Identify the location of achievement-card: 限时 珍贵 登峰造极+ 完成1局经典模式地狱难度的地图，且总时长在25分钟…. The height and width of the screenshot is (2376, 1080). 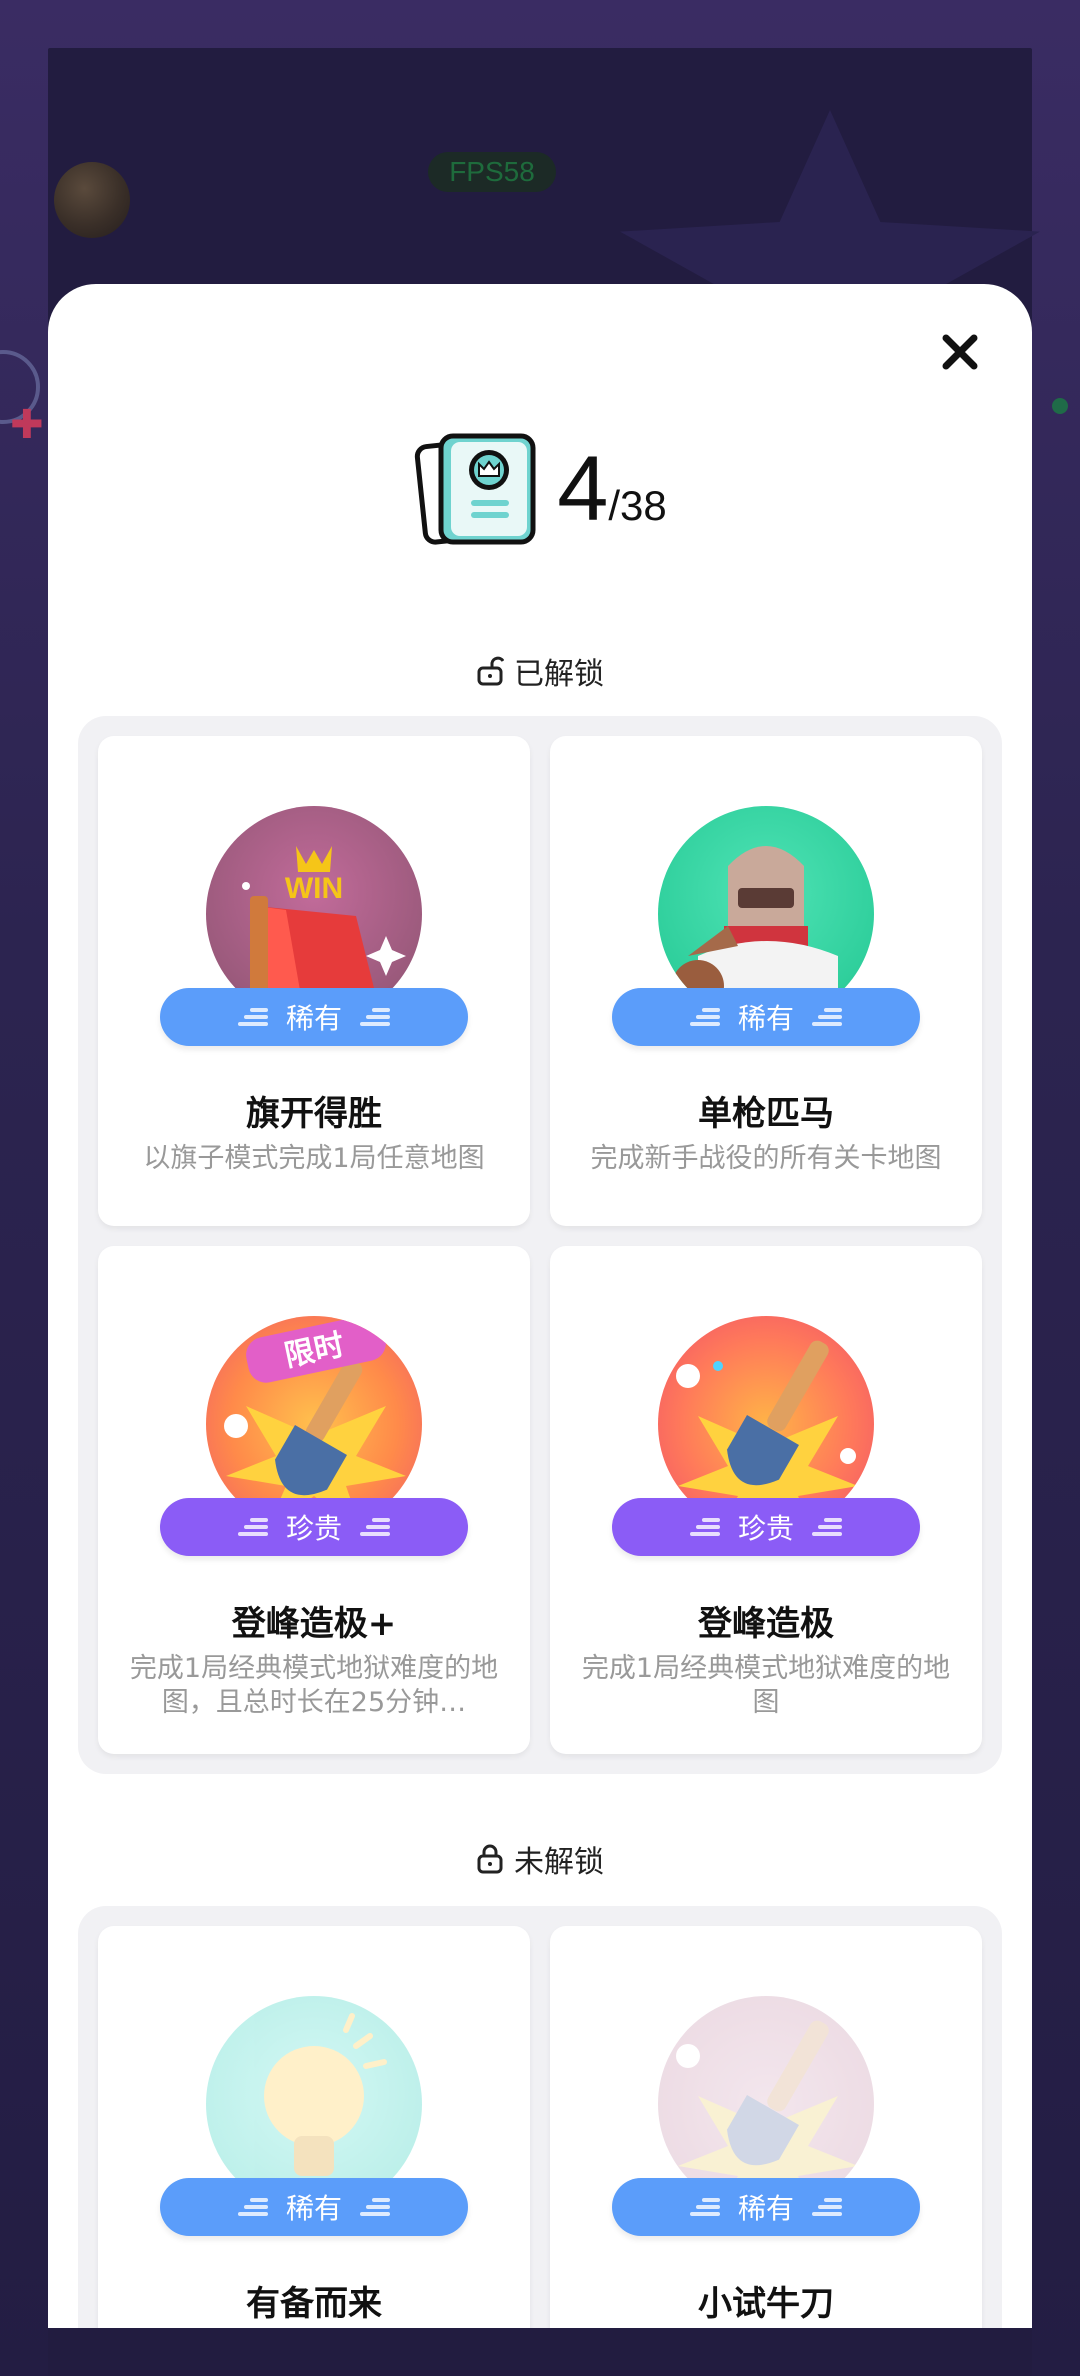
(314, 1500).